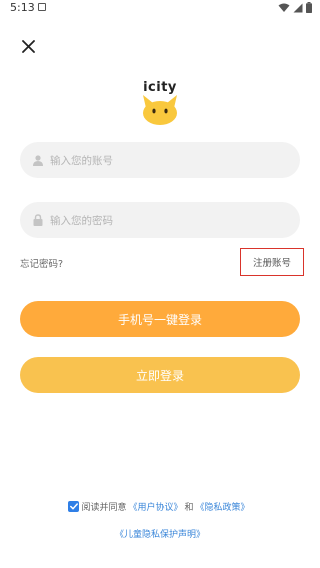  What do you see at coordinates (160, 319) in the screenshot?
I see `phone-login-button: 手机号一键登录` at bounding box center [160, 319].